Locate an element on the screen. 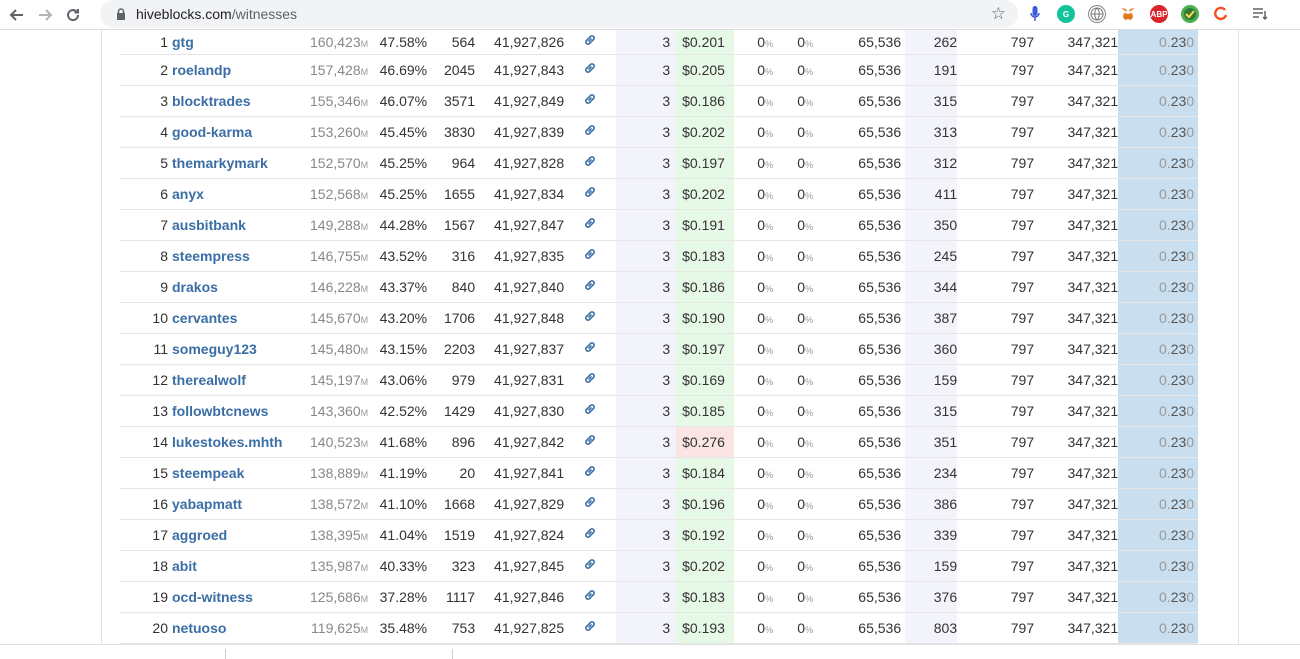 The width and height of the screenshot is (1300, 659). txn-cell: 315 is located at coordinates (931, 101).